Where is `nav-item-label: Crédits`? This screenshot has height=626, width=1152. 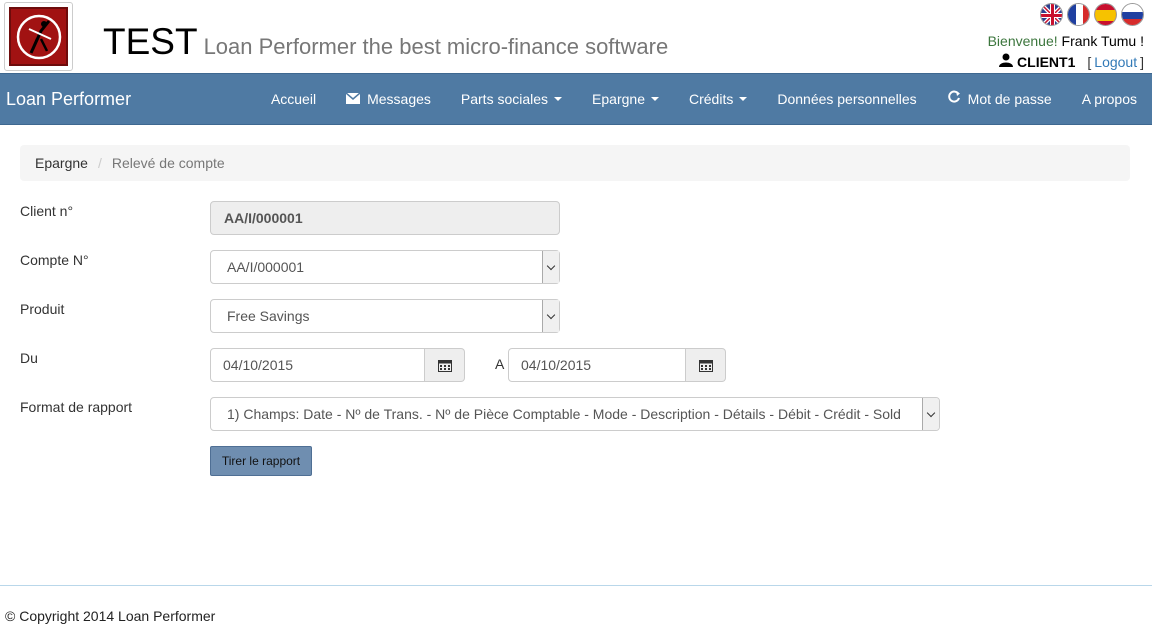 nav-item-label: Crédits is located at coordinates (711, 99).